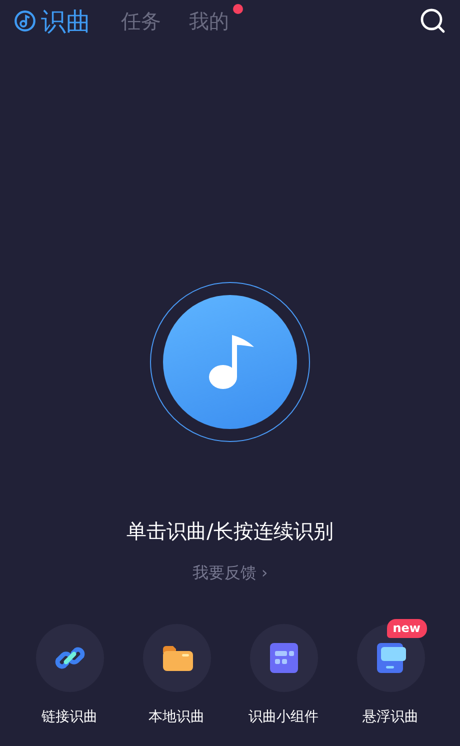 Image resolution: width=460 pixels, height=746 pixels. What do you see at coordinates (230, 362) in the screenshot?
I see `recognize-button` at bounding box center [230, 362].